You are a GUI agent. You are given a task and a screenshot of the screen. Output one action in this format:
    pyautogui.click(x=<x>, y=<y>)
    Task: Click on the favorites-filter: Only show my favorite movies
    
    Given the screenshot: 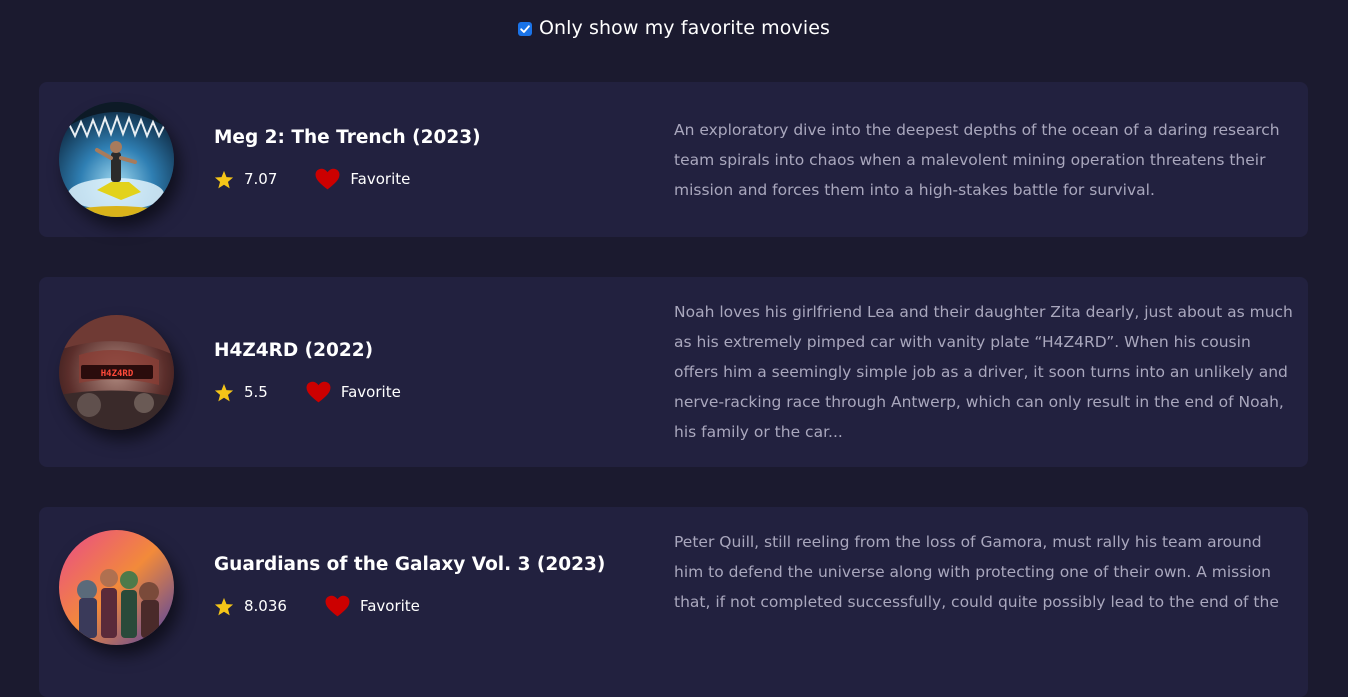 What is the action you would take?
    pyautogui.click(x=674, y=28)
    